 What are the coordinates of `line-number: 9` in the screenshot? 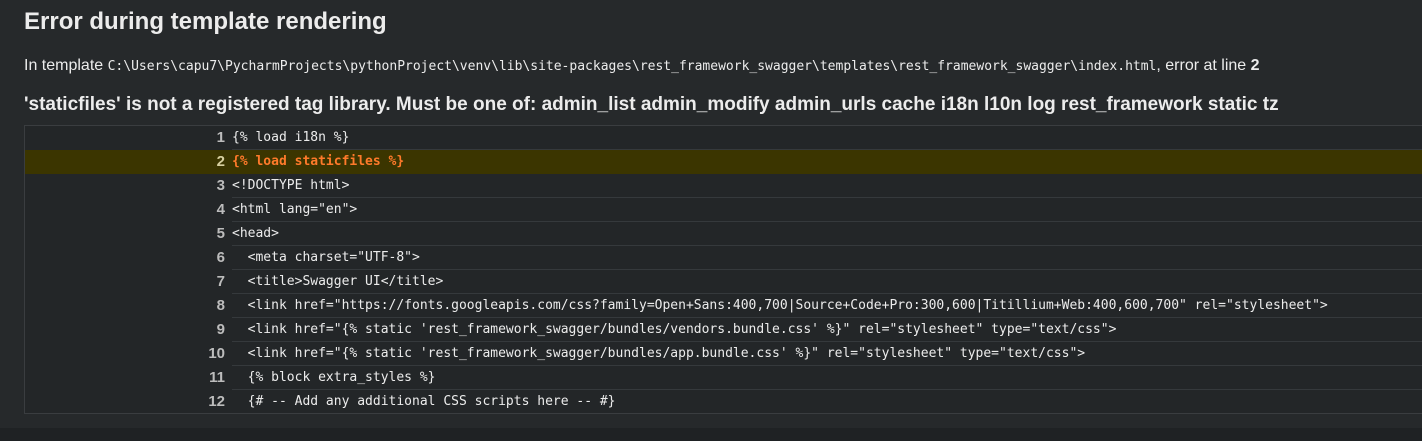 It's located at (220, 329).